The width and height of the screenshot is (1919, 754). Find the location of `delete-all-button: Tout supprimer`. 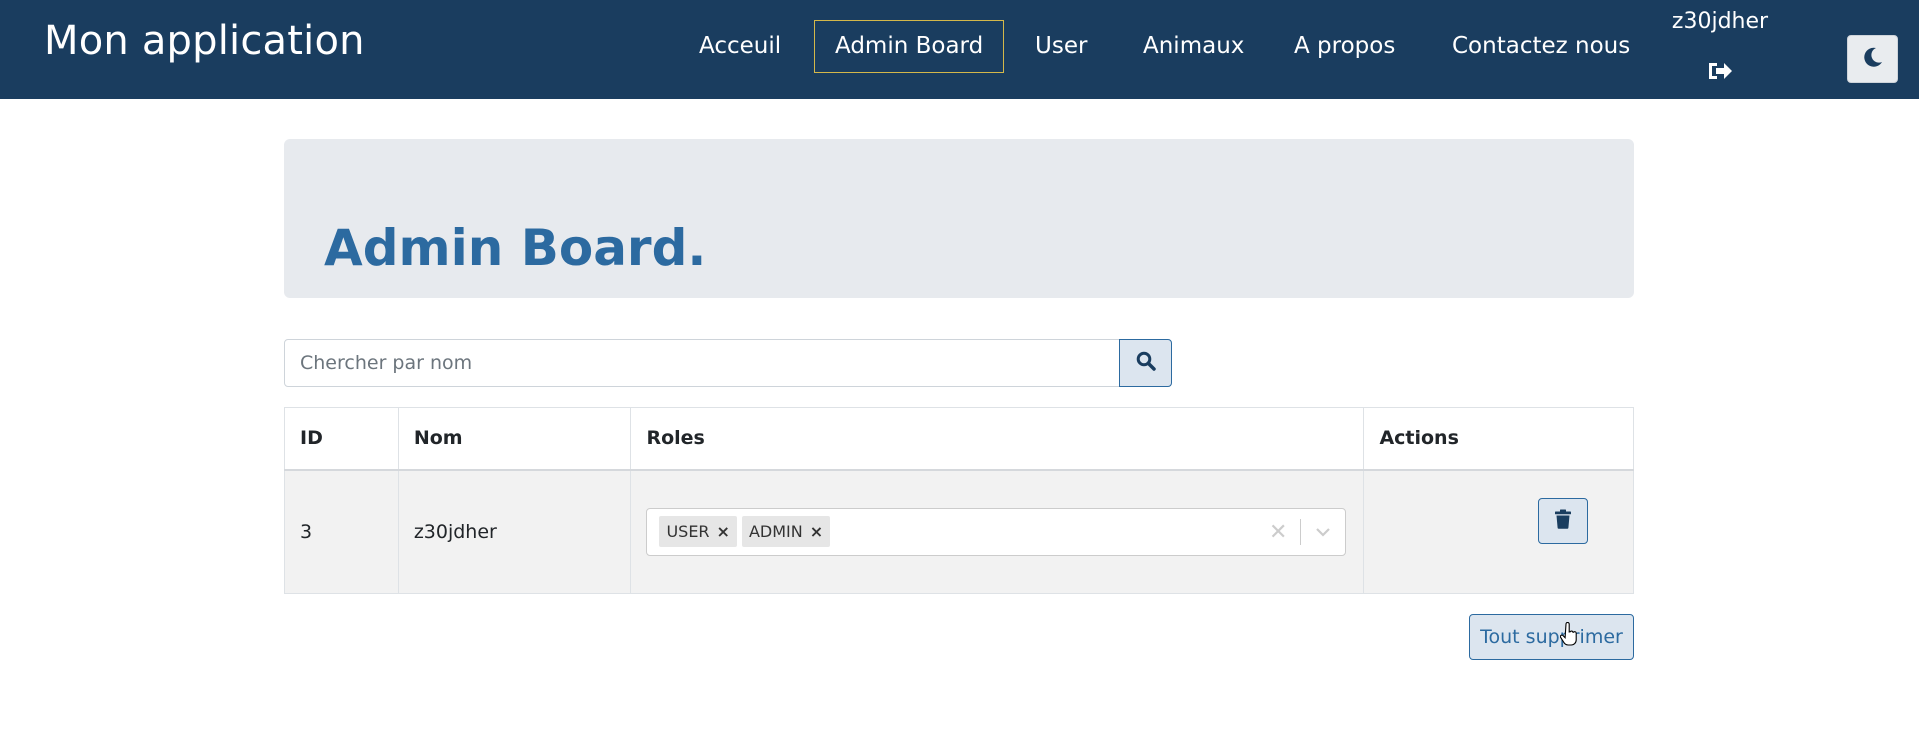

delete-all-button: Tout supprimer is located at coordinates (1551, 637).